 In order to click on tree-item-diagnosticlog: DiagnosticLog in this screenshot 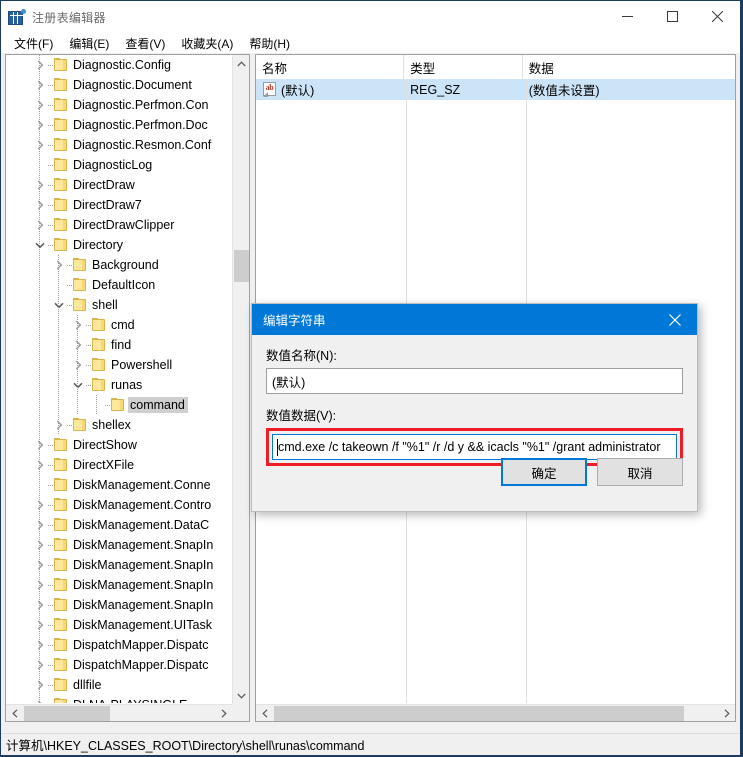, I will do `click(118, 165)`.